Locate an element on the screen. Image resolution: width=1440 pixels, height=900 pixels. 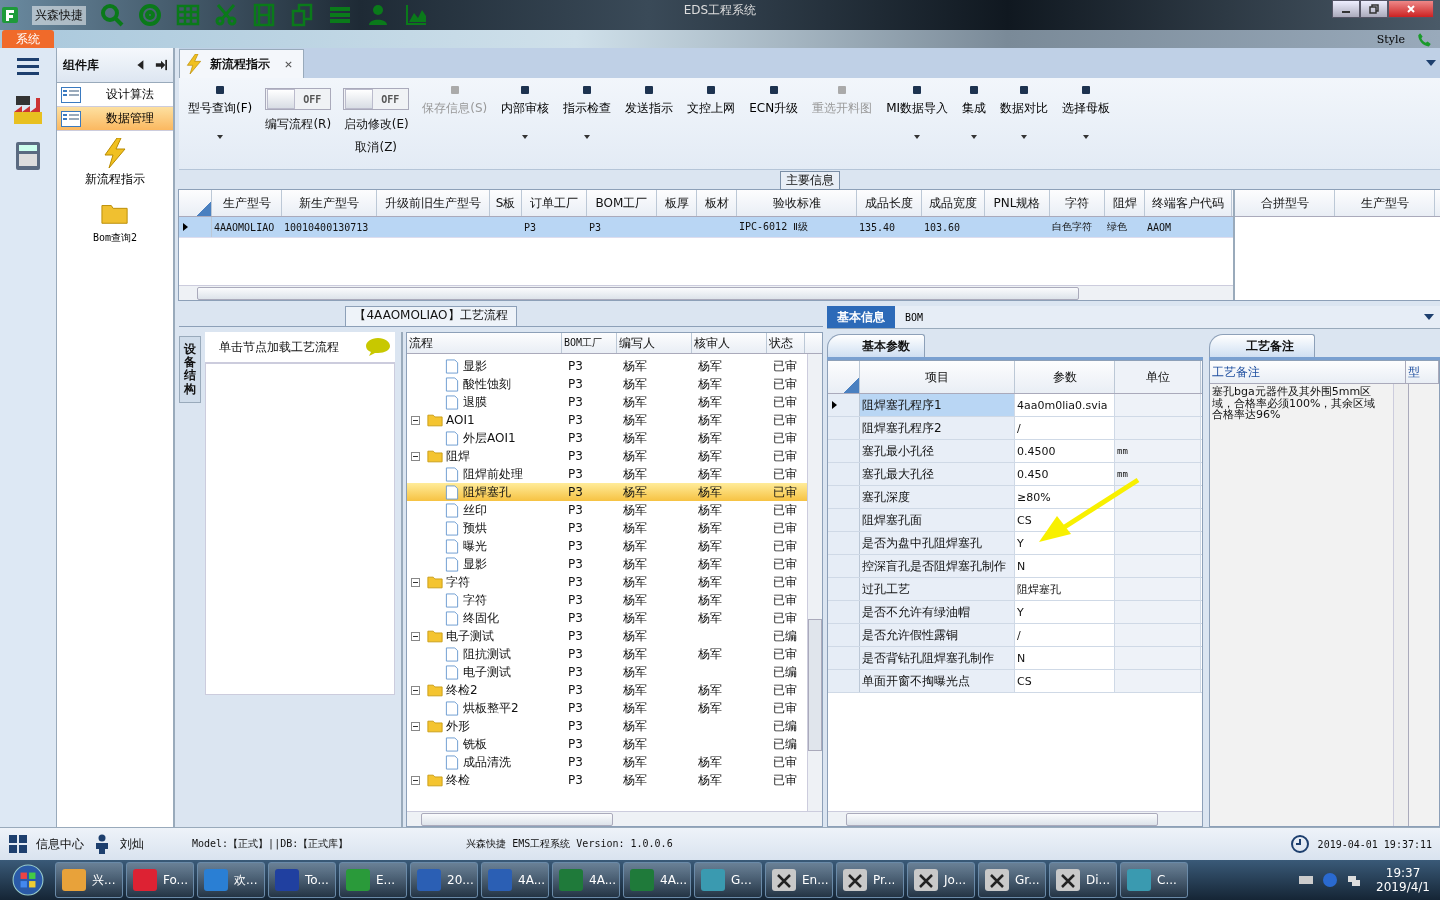
tool-button: Bom查询2 is located at coordinates (115, 221).